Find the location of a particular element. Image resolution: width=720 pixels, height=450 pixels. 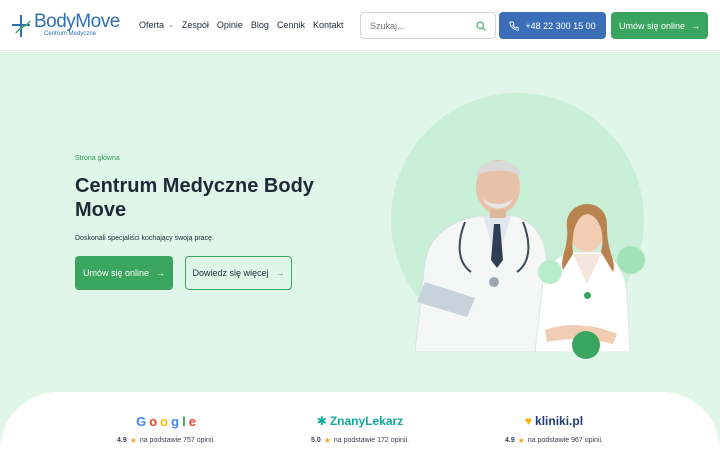

nav-item-zespol: Zespół is located at coordinates (195, 25).